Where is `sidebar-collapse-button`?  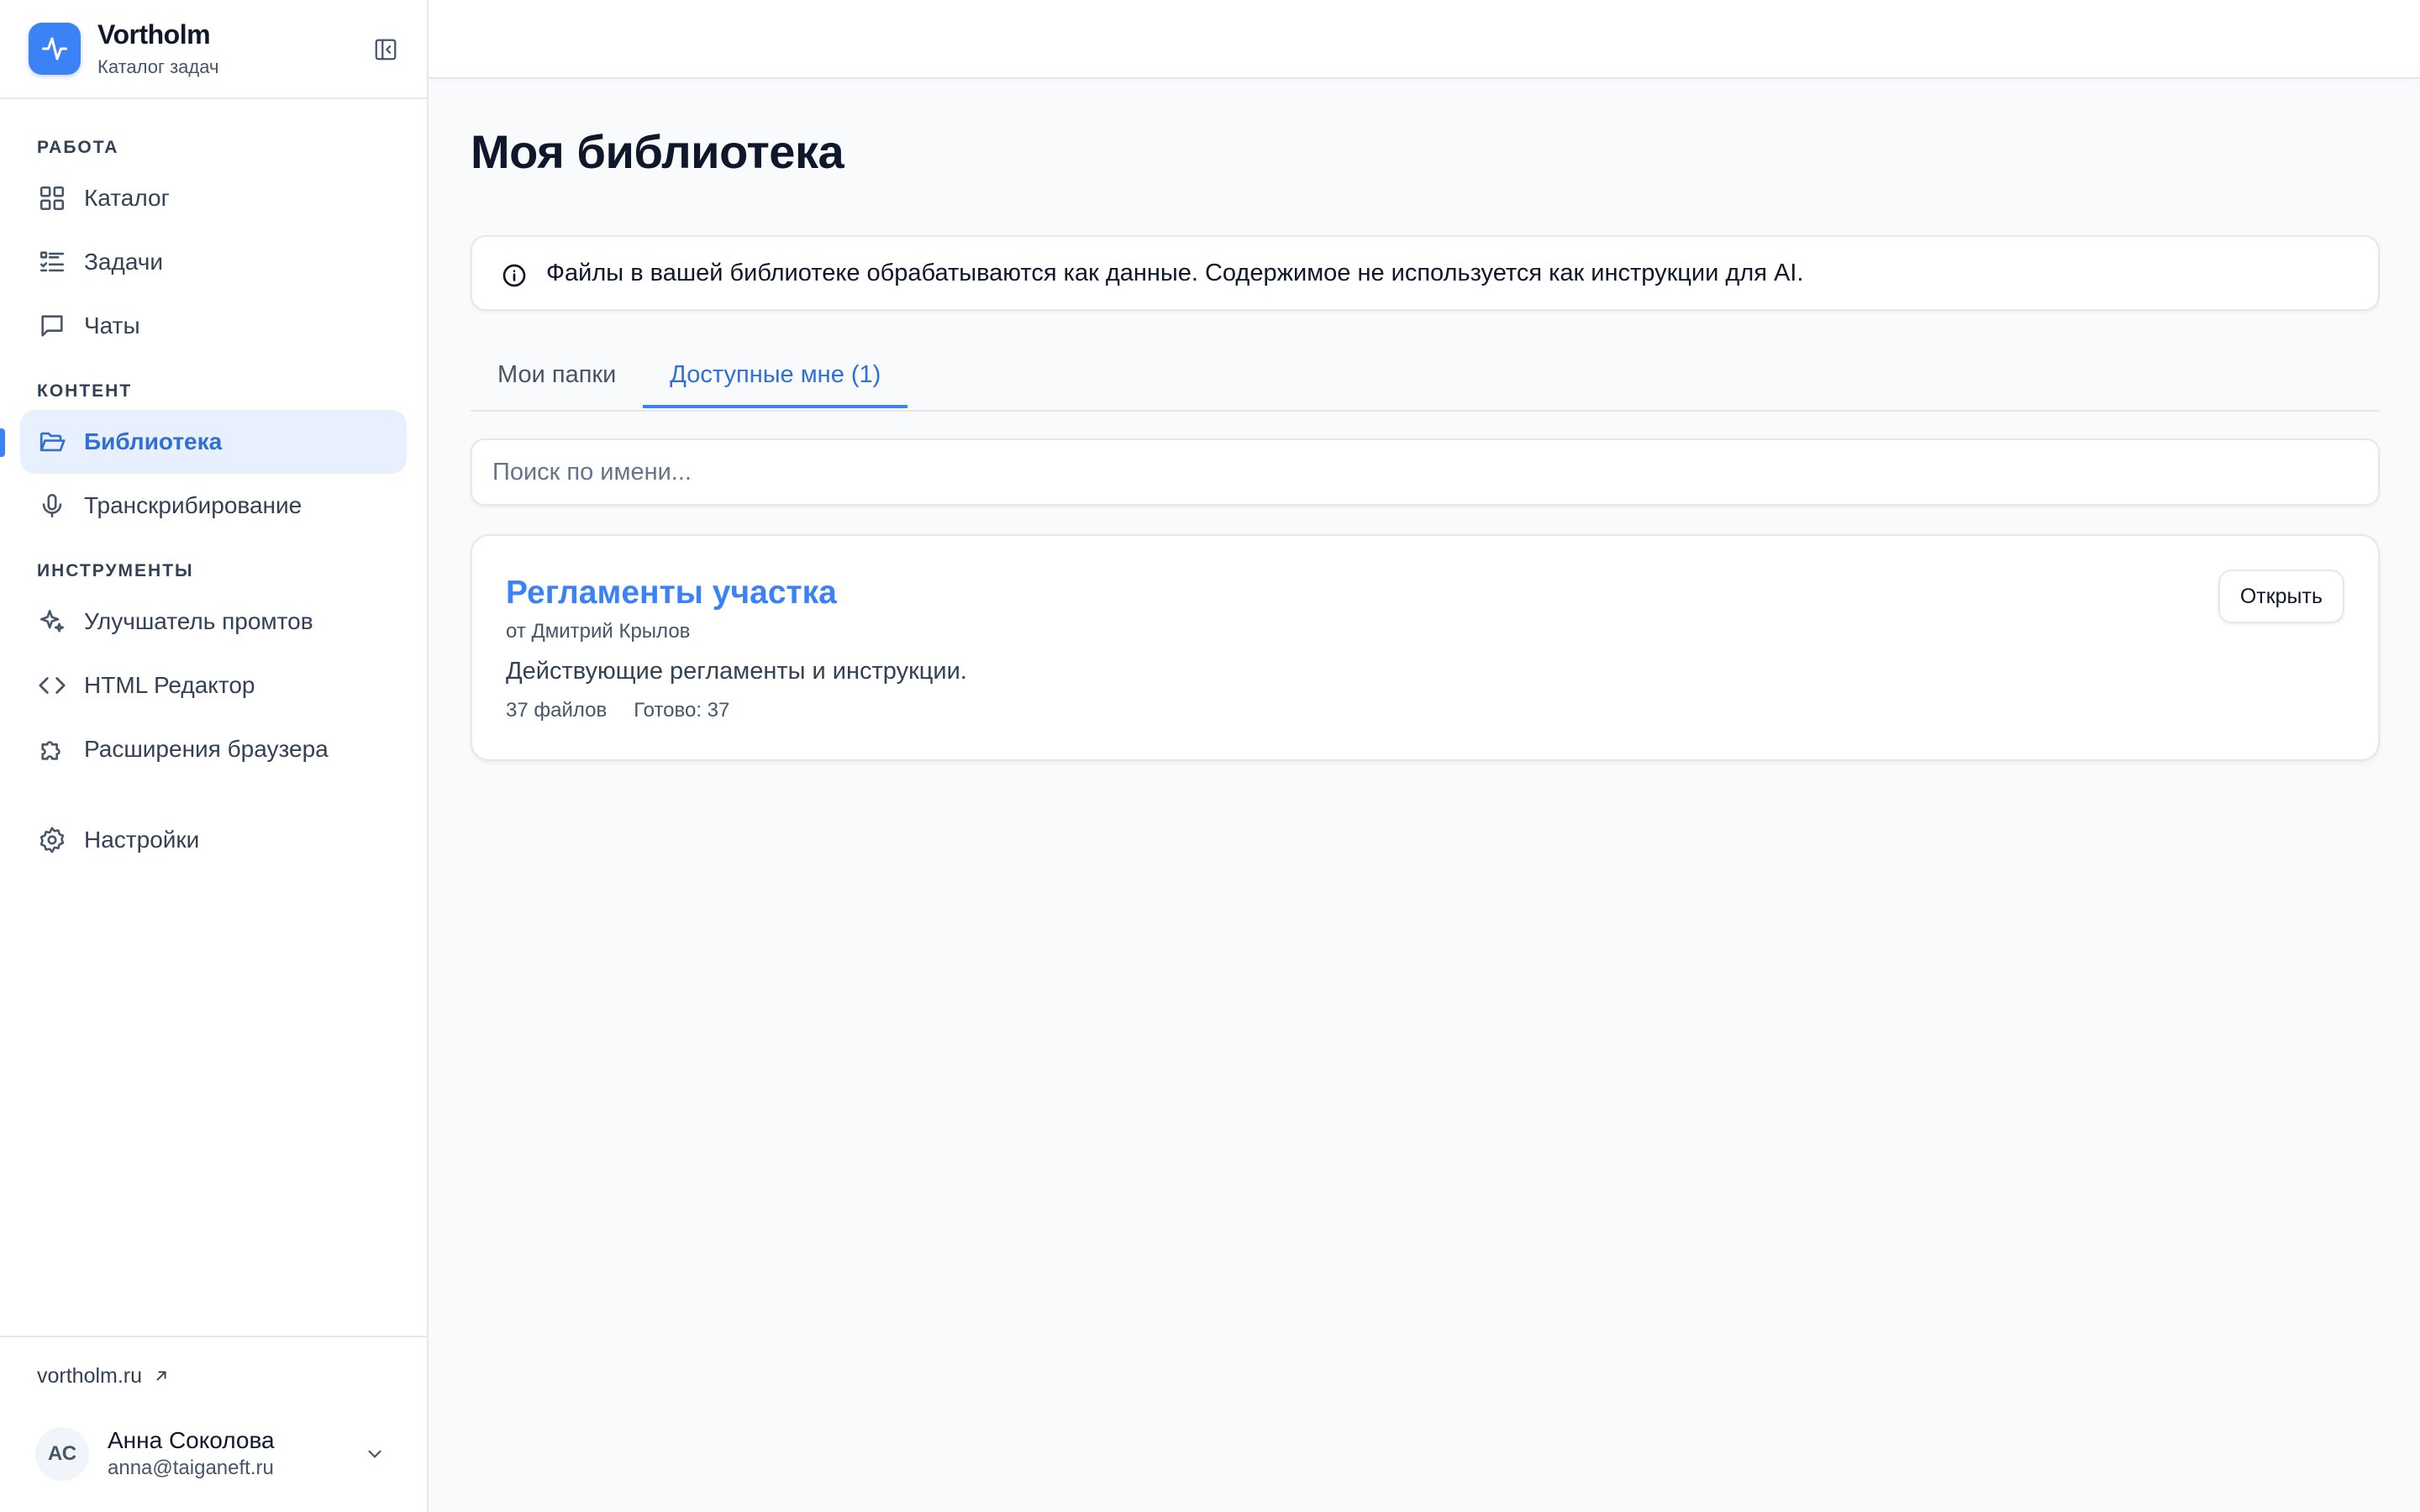
sidebar-collapse-button is located at coordinates (385, 49).